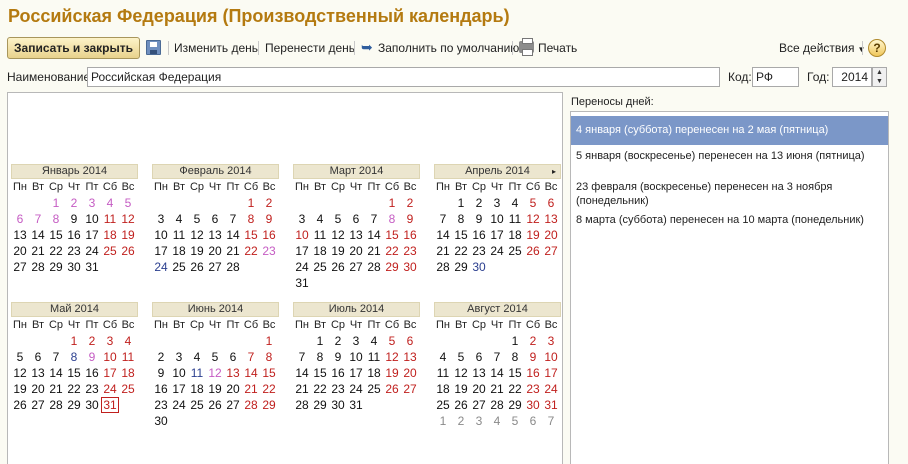 This screenshot has width=908, height=464. Describe the element at coordinates (161, 357) in the screenshot. I see `day-cell: 2` at that location.